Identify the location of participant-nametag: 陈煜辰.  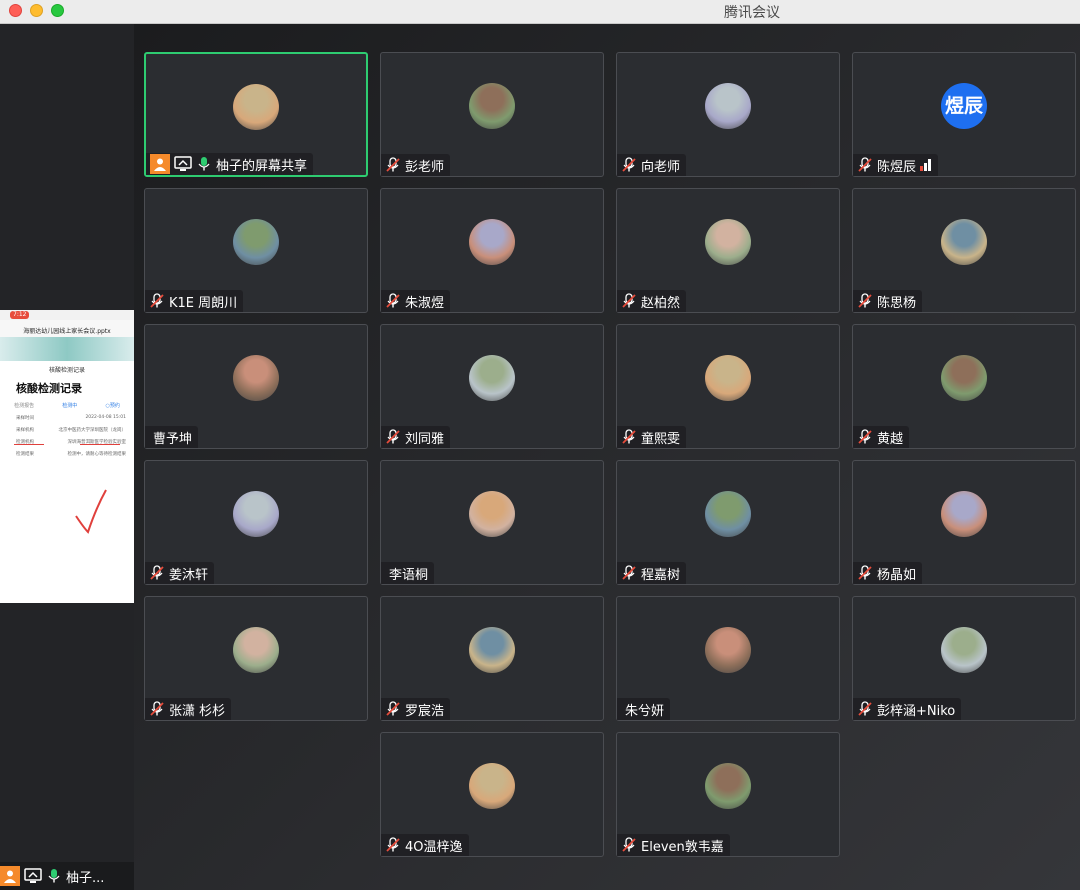
(896, 165).